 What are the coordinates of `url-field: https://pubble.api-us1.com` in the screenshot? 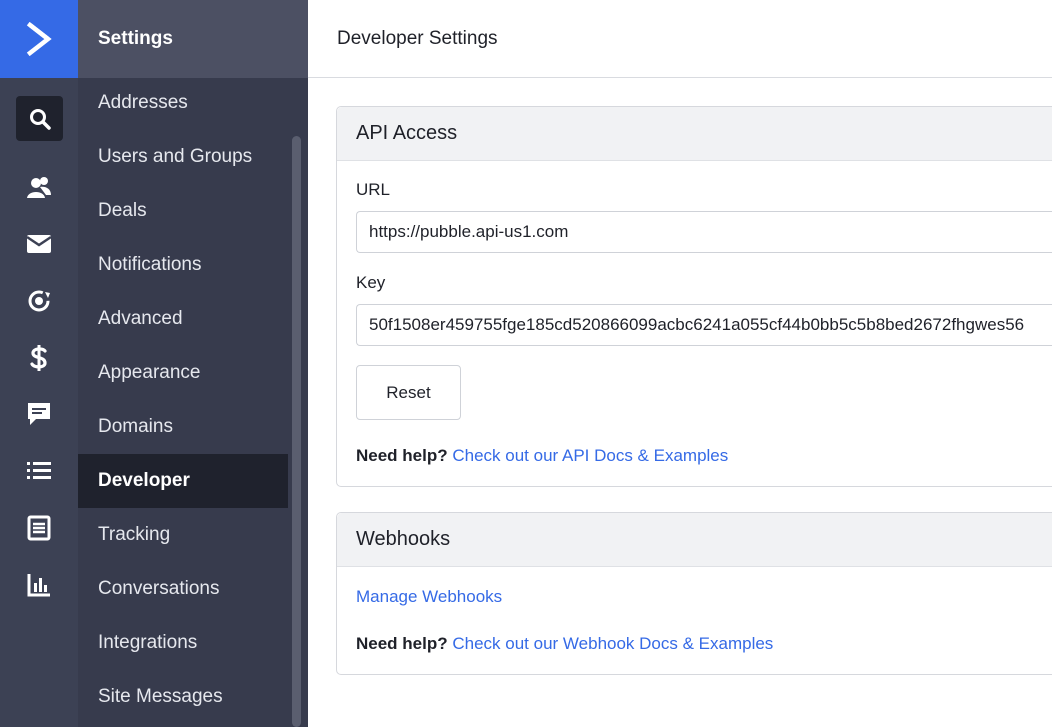 It's located at (704, 232).